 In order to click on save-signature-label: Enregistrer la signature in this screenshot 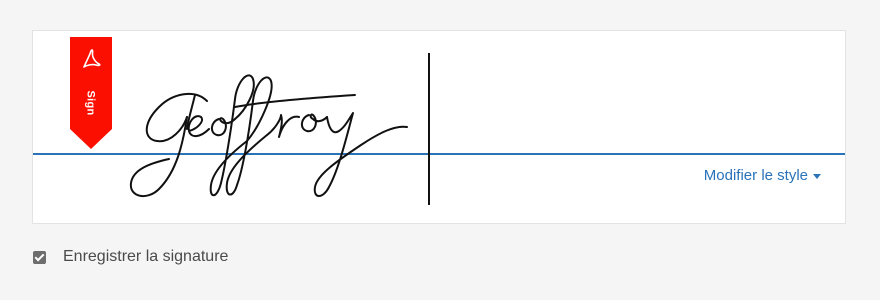, I will do `click(146, 256)`.